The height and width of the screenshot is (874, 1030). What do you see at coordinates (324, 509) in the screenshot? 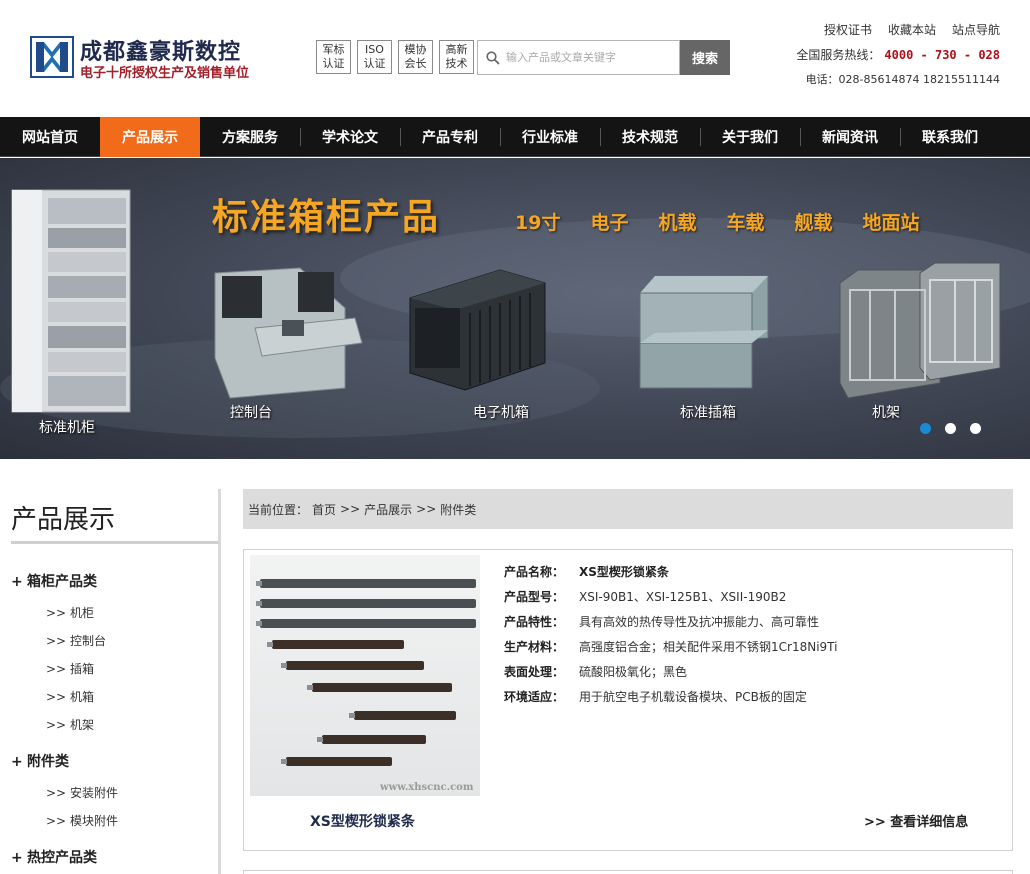
I see `breadcrumb-home: 首页` at bounding box center [324, 509].